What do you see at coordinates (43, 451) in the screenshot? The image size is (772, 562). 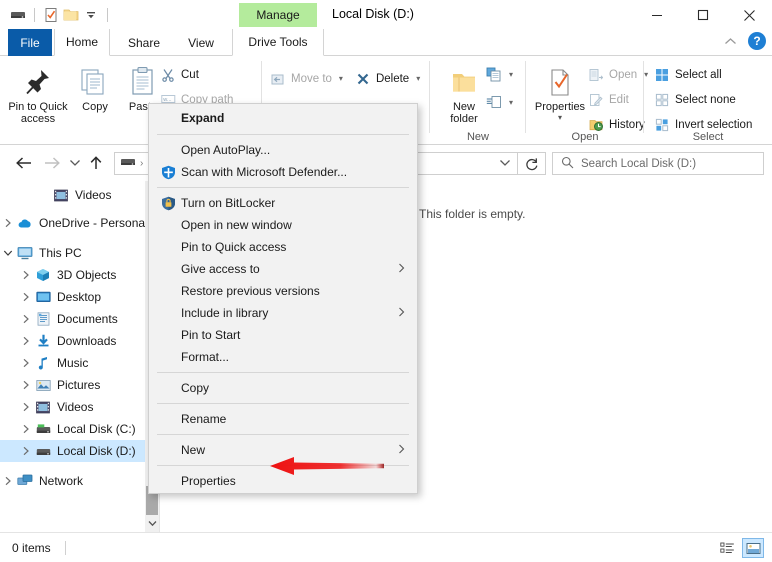 I see `local-disk-d-icon` at bounding box center [43, 451].